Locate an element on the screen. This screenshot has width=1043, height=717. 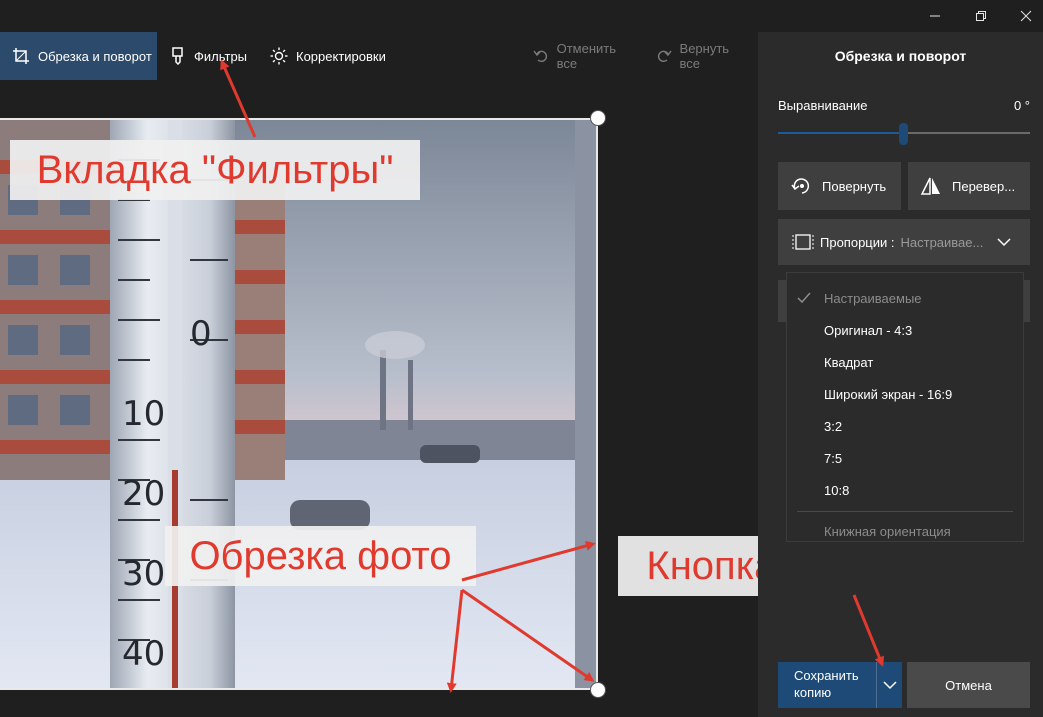
sun-icon is located at coordinates (279, 56).